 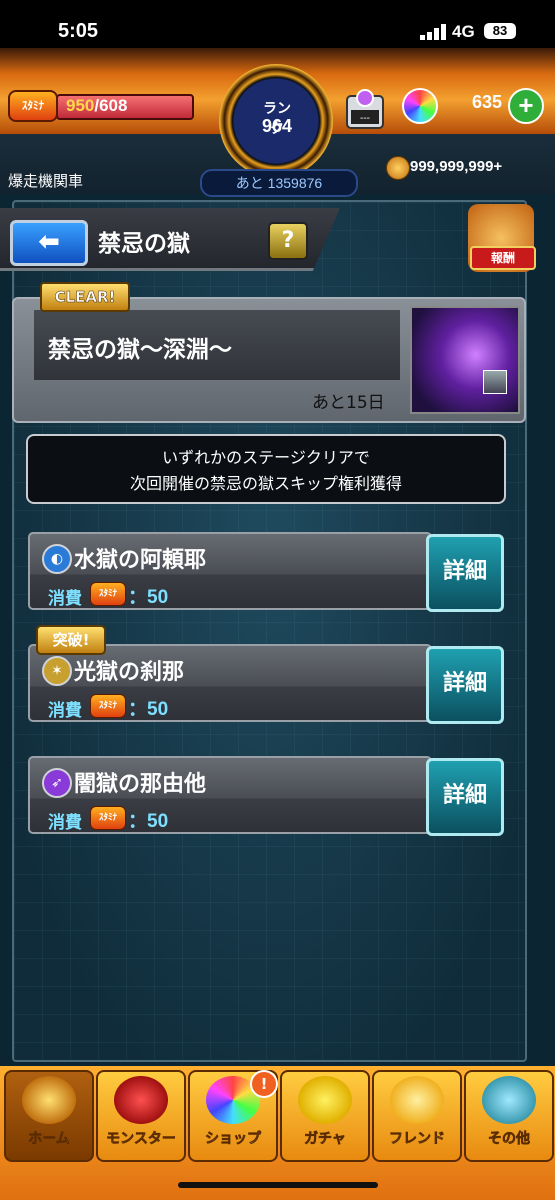 What do you see at coordinates (111, 105) in the screenshot?
I see `stamina-max: /608` at bounding box center [111, 105].